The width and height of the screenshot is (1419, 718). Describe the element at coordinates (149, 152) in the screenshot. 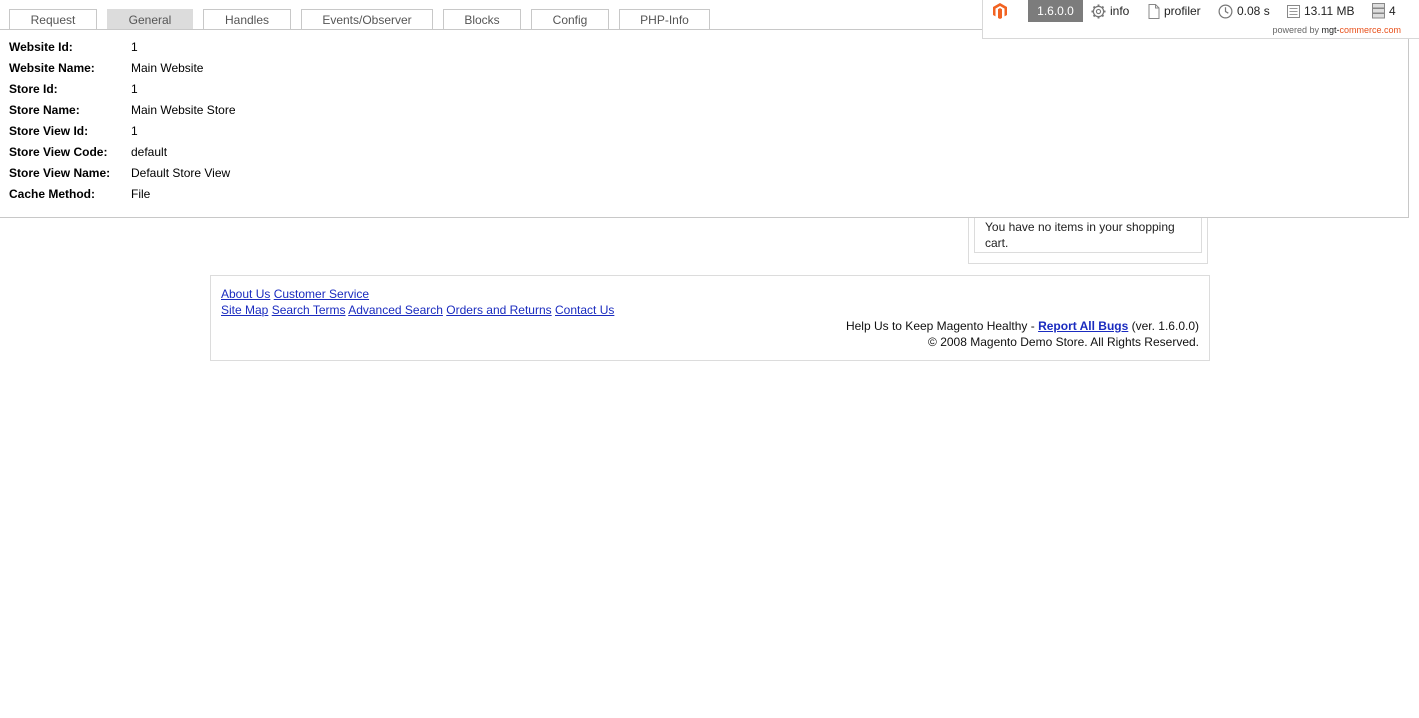

I see `info-value: default` at that location.